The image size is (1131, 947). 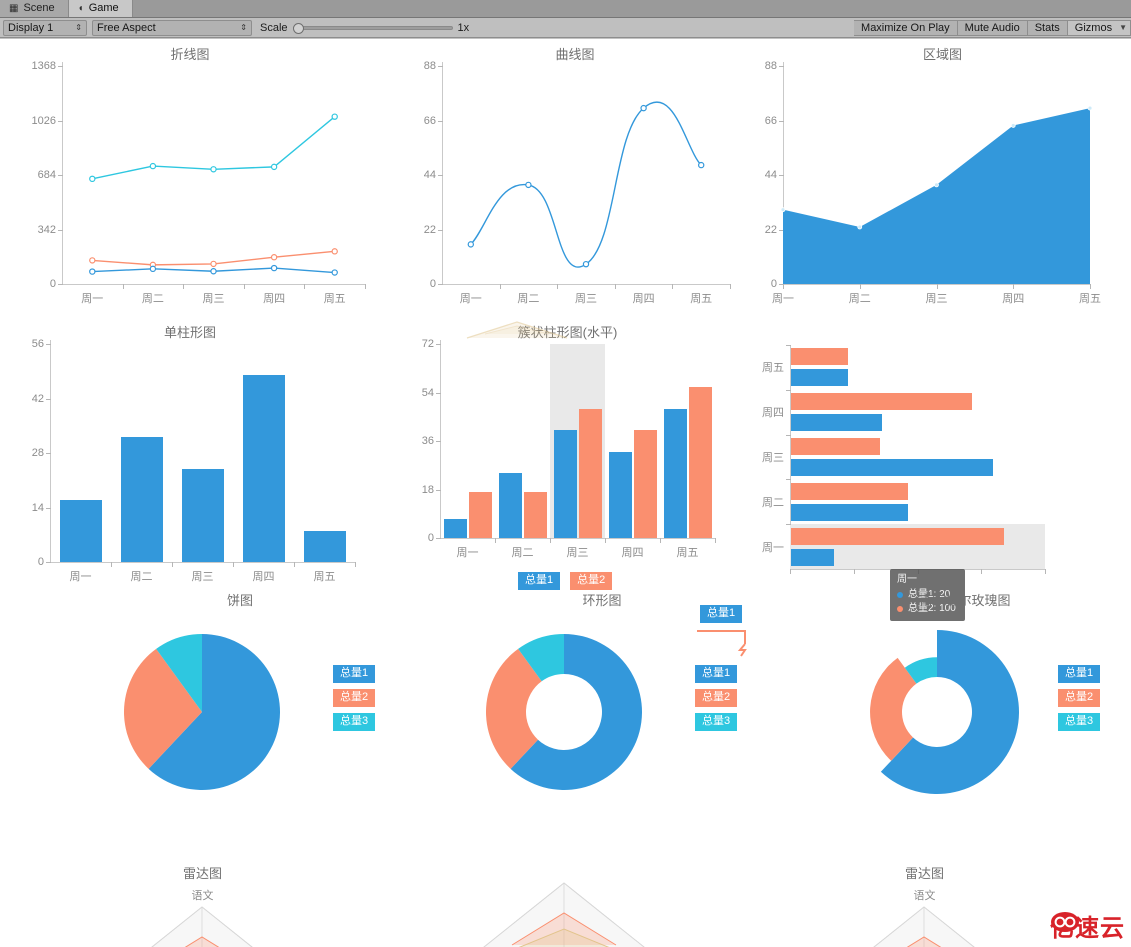 What do you see at coordinates (1065, 922) in the screenshot?
I see `cloud-logo-icon` at bounding box center [1065, 922].